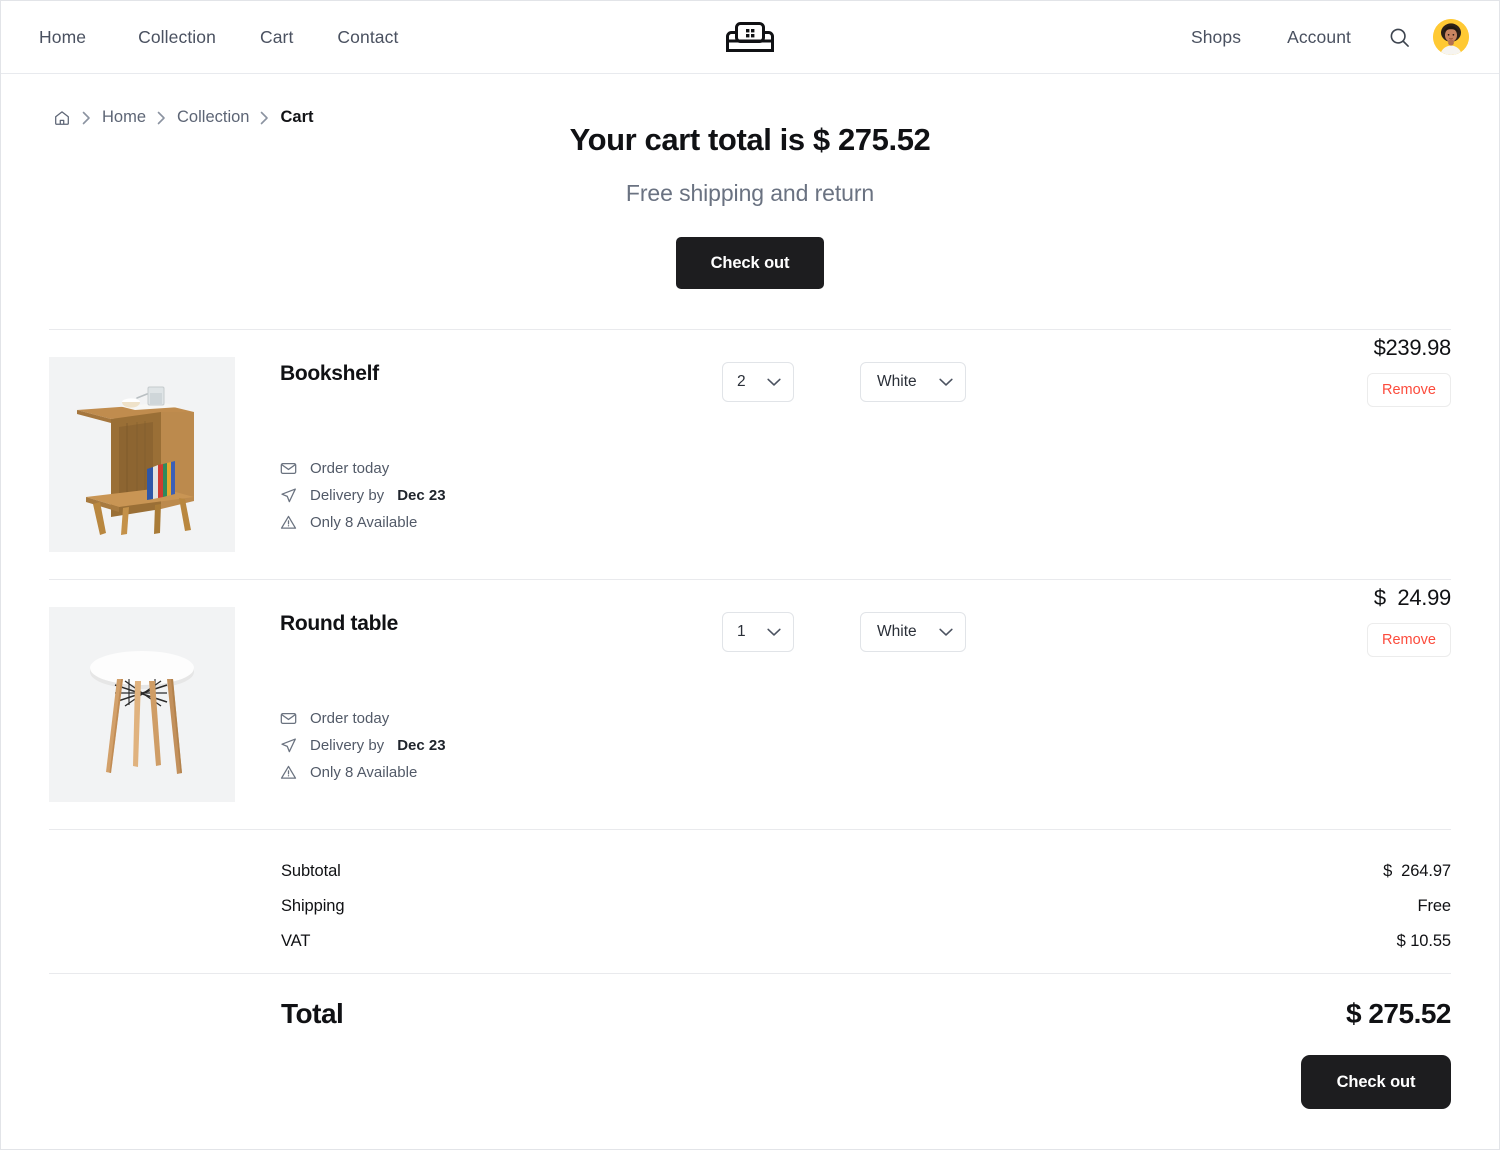 Image resolution: width=1500 pixels, height=1150 pixels. Describe the element at coordinates (741, 631) in the screenshot. I see `quantity-value: 1` at that location.